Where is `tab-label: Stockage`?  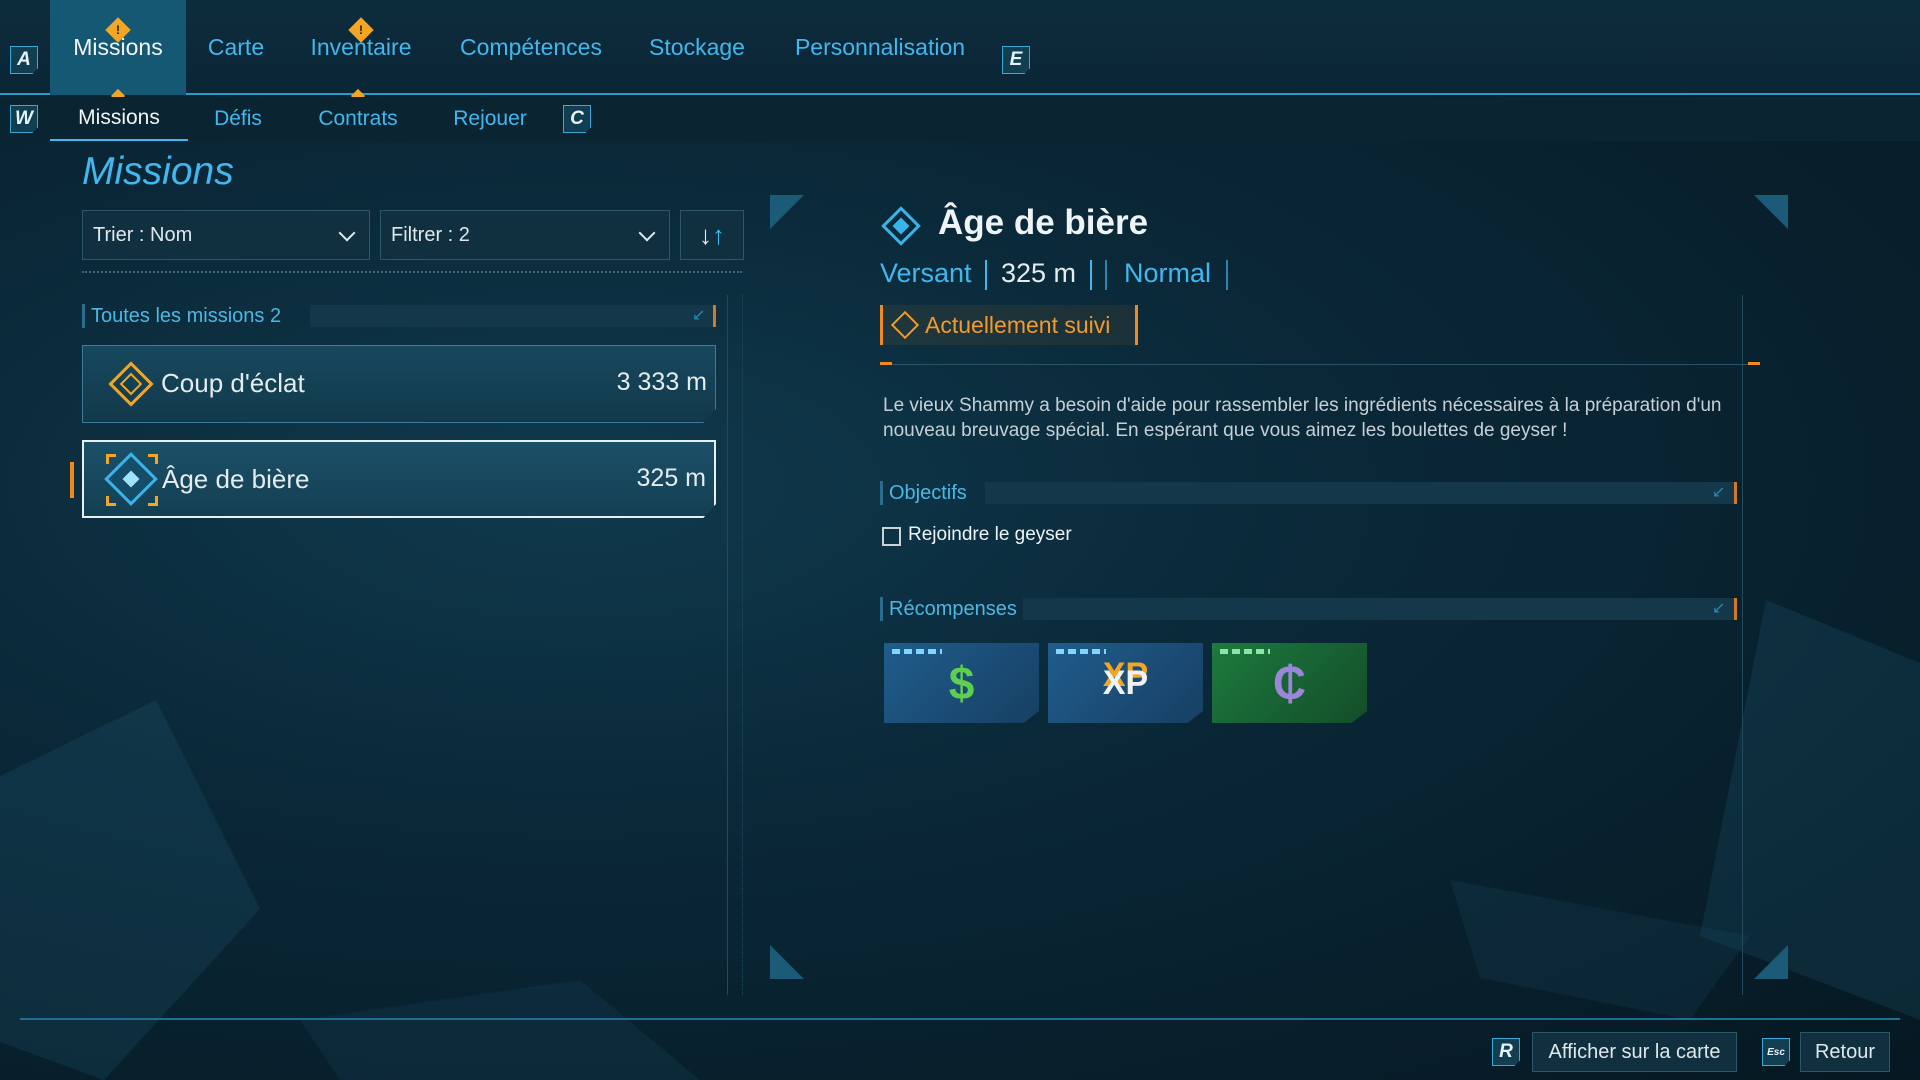 tab-label: Stockage is located at coordinates (697, 47).